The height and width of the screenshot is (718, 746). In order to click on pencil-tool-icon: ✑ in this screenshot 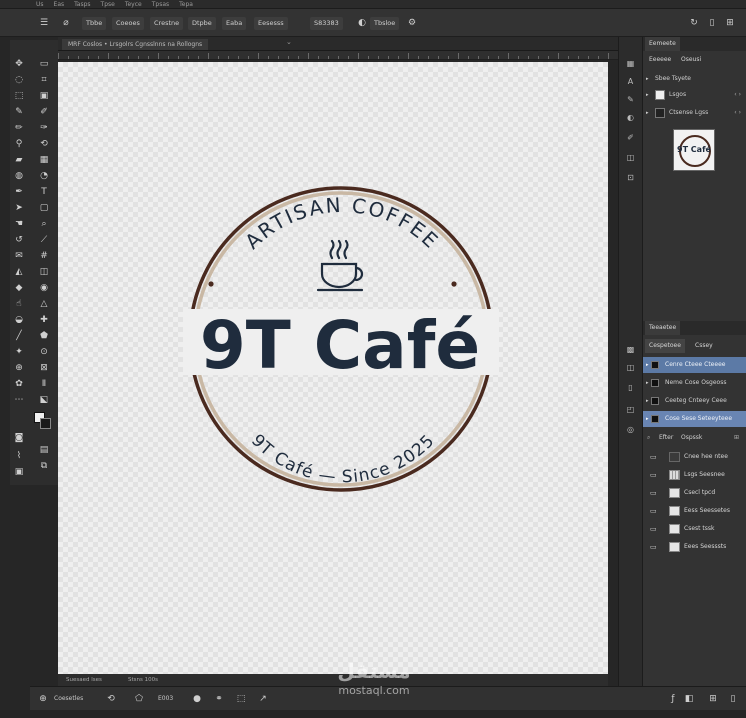, I will do `click(44, 128)`.